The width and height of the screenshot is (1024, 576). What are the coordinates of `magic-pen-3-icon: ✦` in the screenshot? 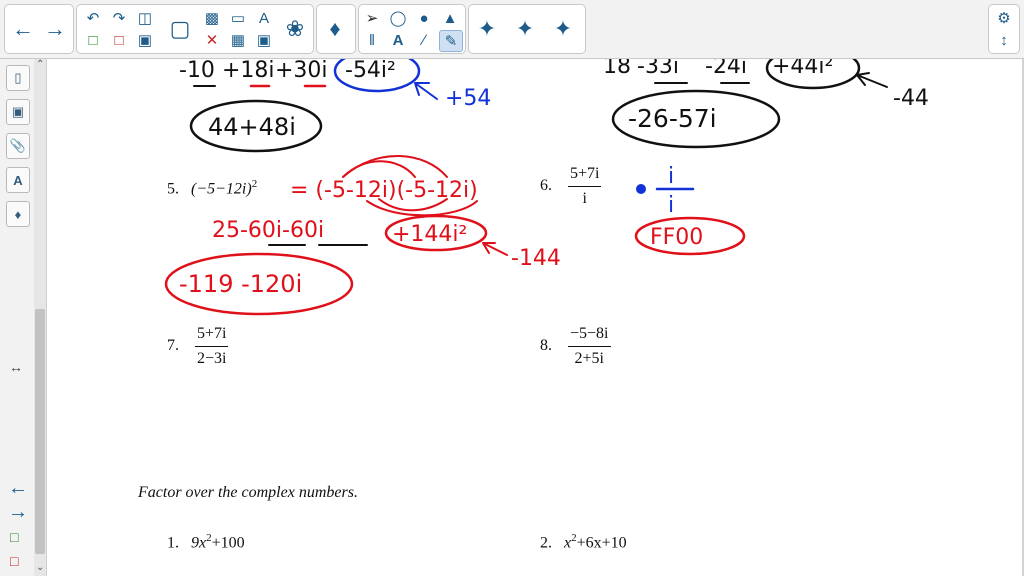 It's located at (563, 29).